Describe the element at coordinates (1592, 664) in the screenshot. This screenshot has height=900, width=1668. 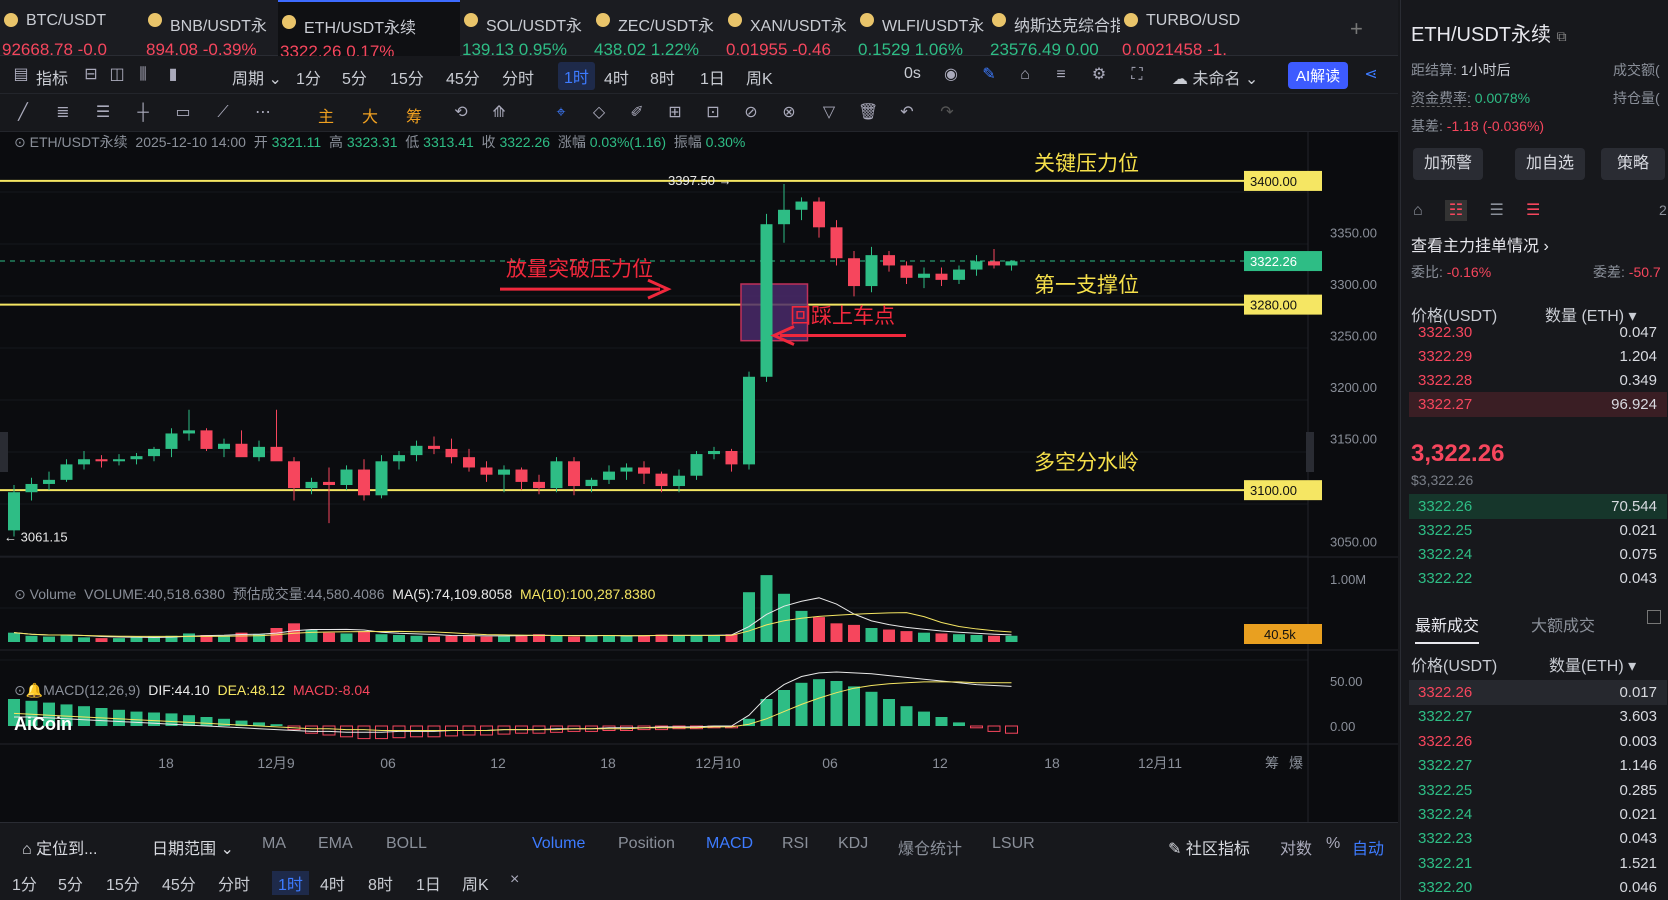
I see `trade-col-qty: 数量(ETH) ▾` at that location.